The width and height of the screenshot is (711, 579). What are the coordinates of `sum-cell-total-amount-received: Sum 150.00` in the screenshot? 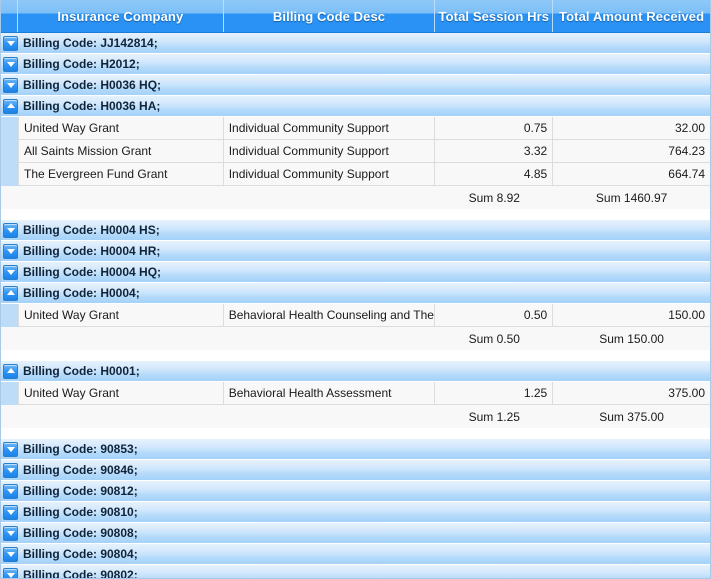 It's located at (631, 338).